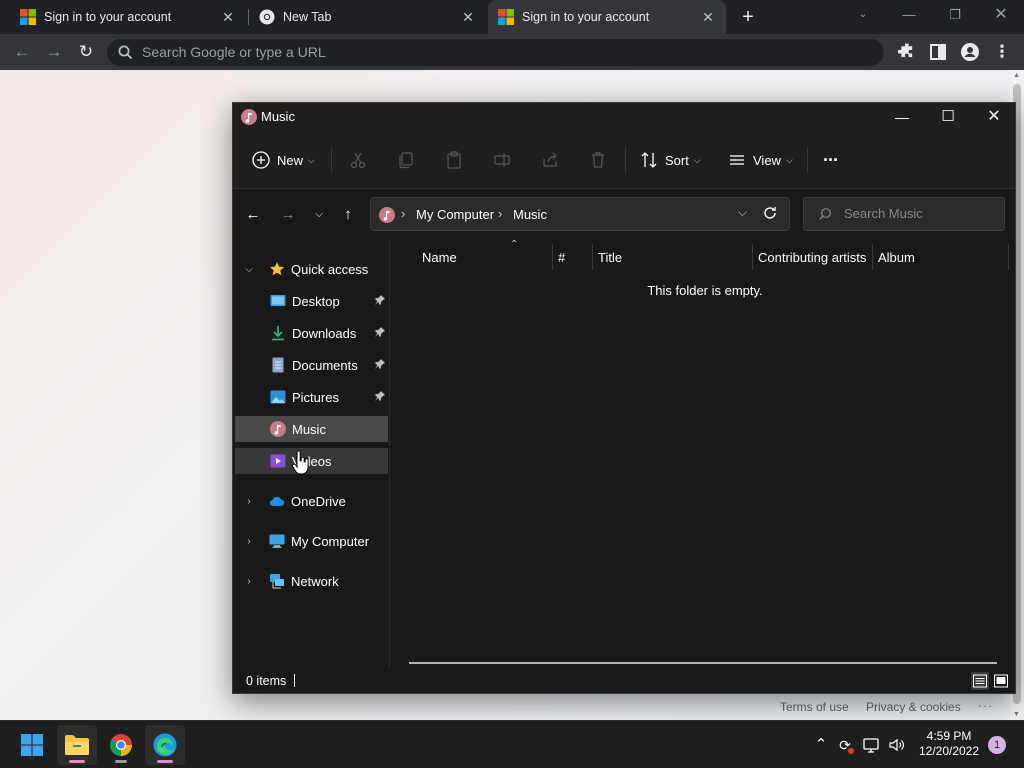  Describe the element at coordinates (348, 215) in the screenshot. I see `up-icon: ↑` at that location.